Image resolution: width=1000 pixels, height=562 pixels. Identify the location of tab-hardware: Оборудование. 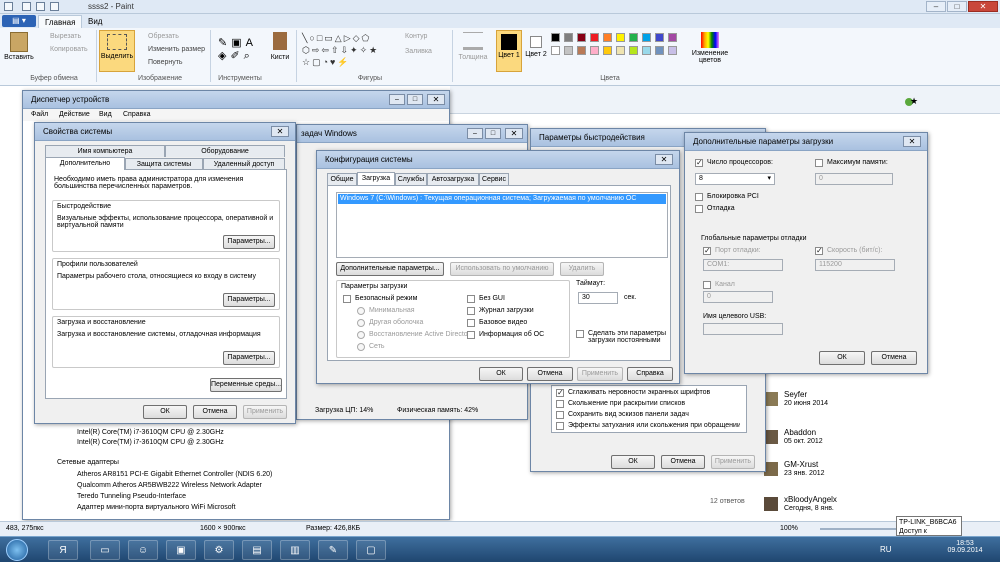
(225, 151).